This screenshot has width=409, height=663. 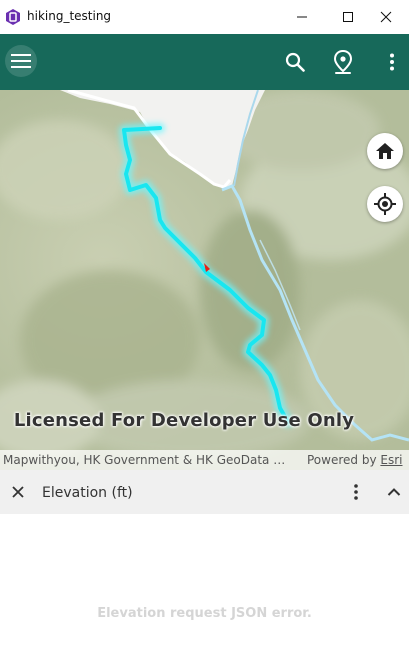 I want to click on home-icon, so click(x=385, y=151).